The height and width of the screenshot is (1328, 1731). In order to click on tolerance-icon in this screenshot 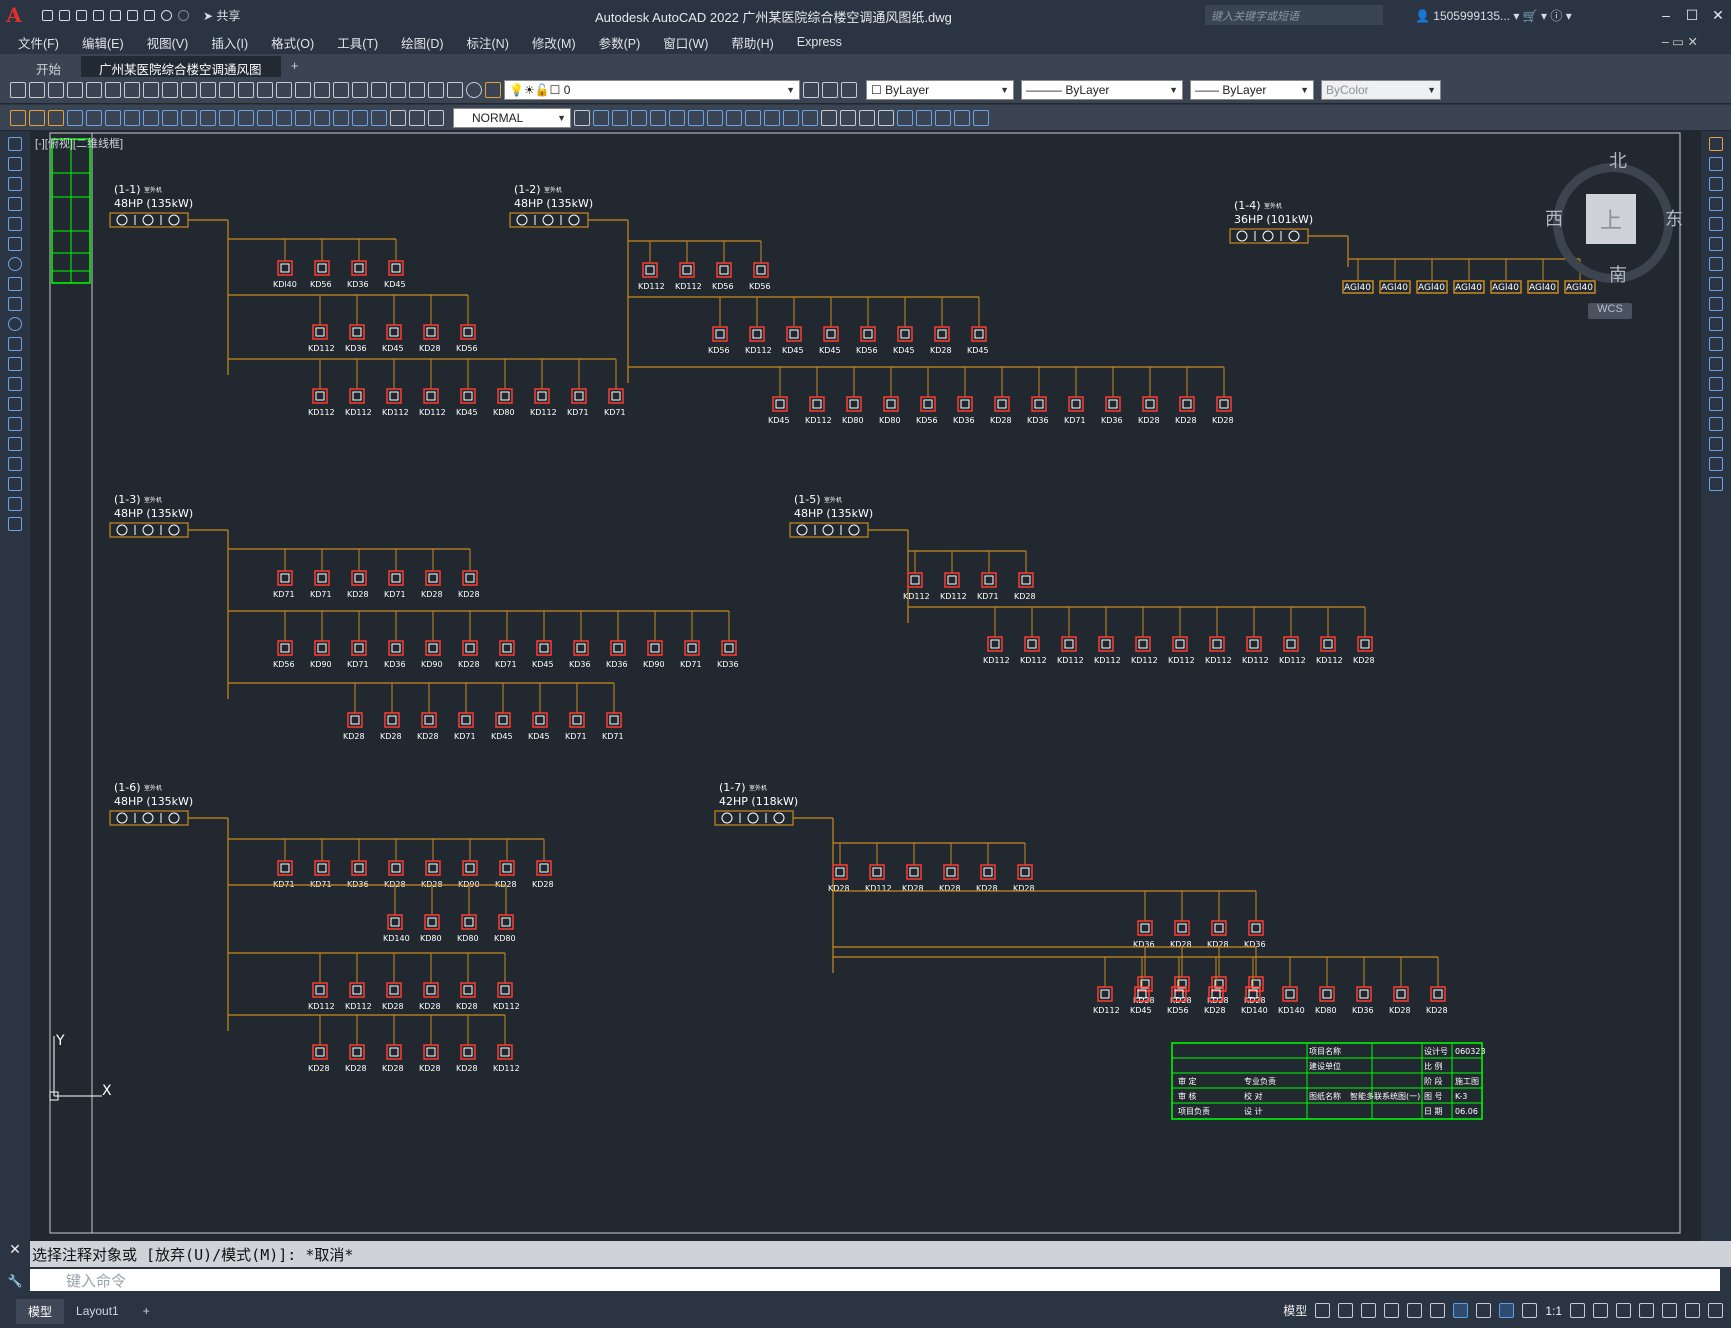, I will do `click(322, 117)`.